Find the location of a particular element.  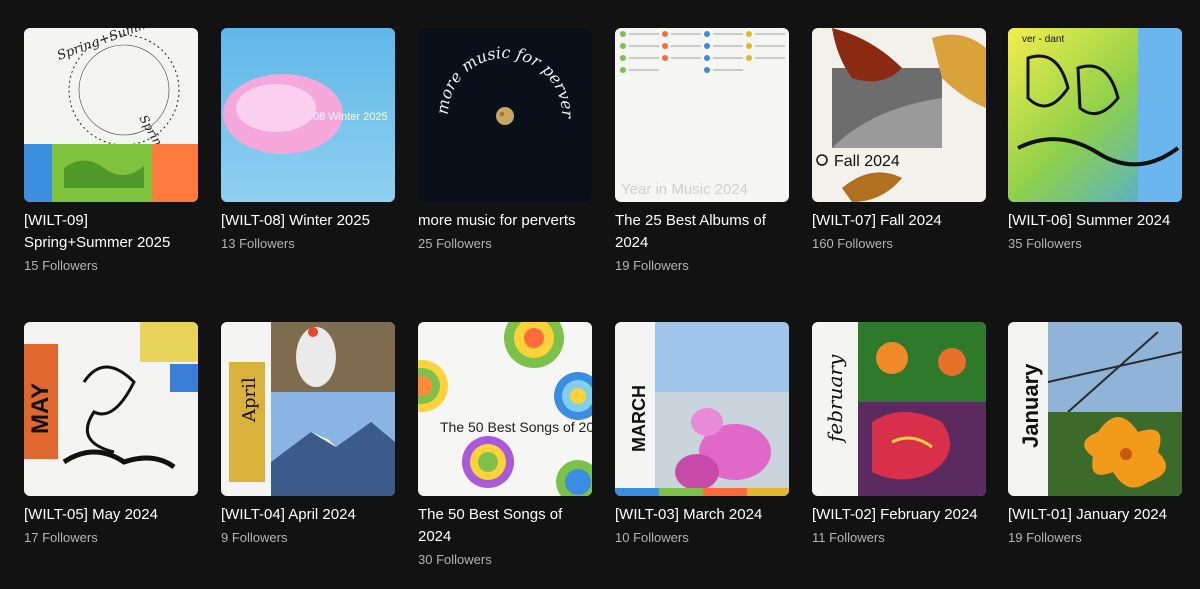

playlist-cover: MARCH is located at coordinates (702, 409).